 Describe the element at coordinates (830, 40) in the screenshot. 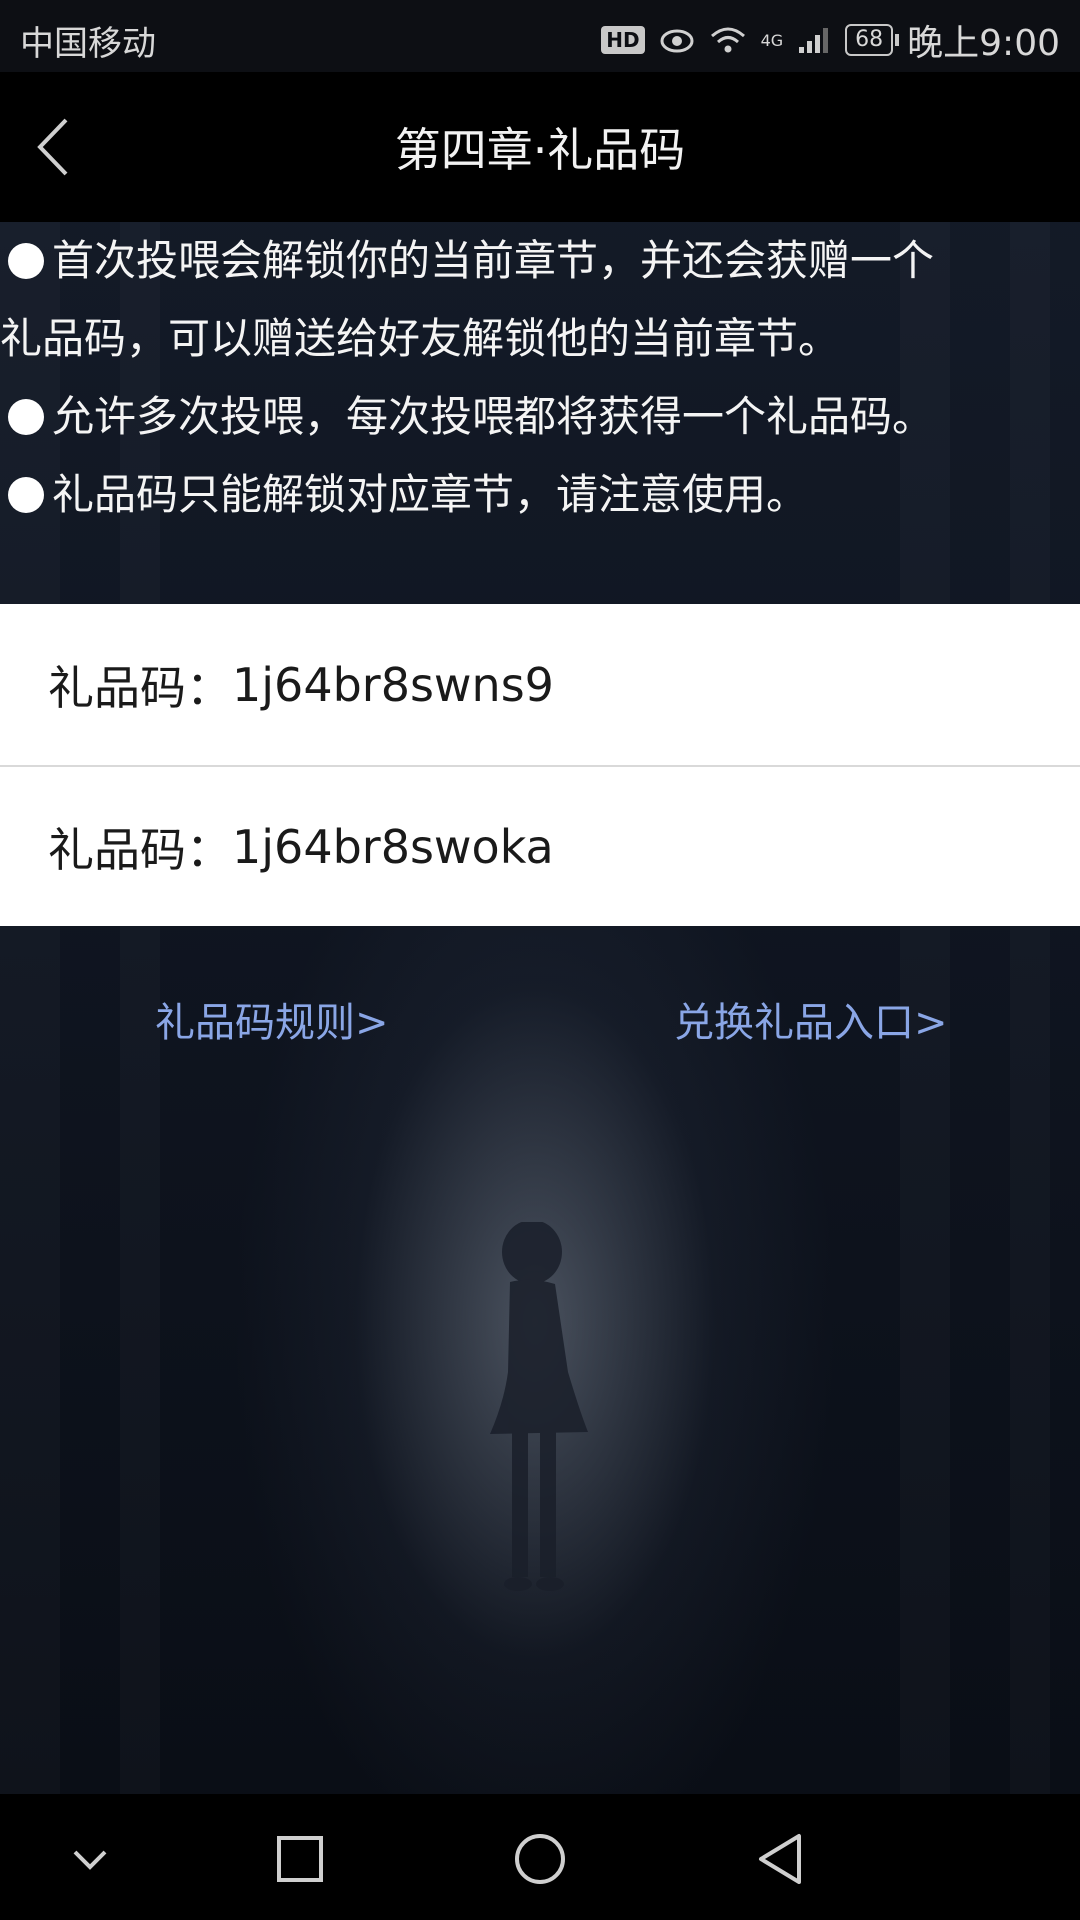

I see `status-icons: HD 4G 68 晚上9:00` at that location.